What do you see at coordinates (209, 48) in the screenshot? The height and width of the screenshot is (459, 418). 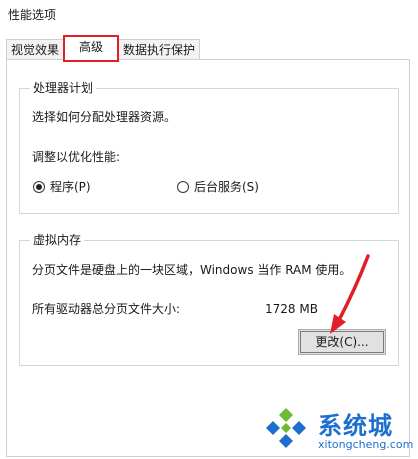 I see `tab-strip: 视觉效果 高级 数据执行保护` at bounding box center [209, 48].